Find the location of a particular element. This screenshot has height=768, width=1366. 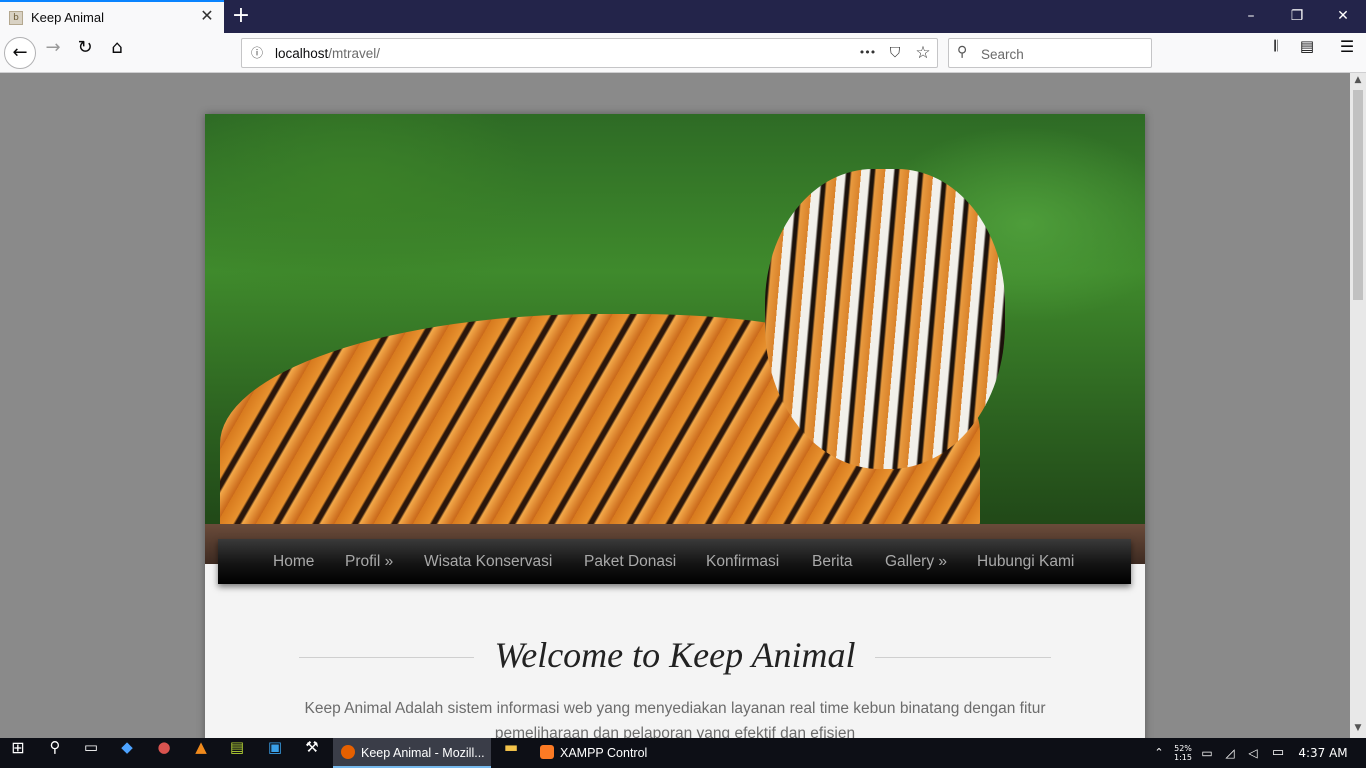

restore-window-icon: ❐ is located at coordinates (1297, 16).